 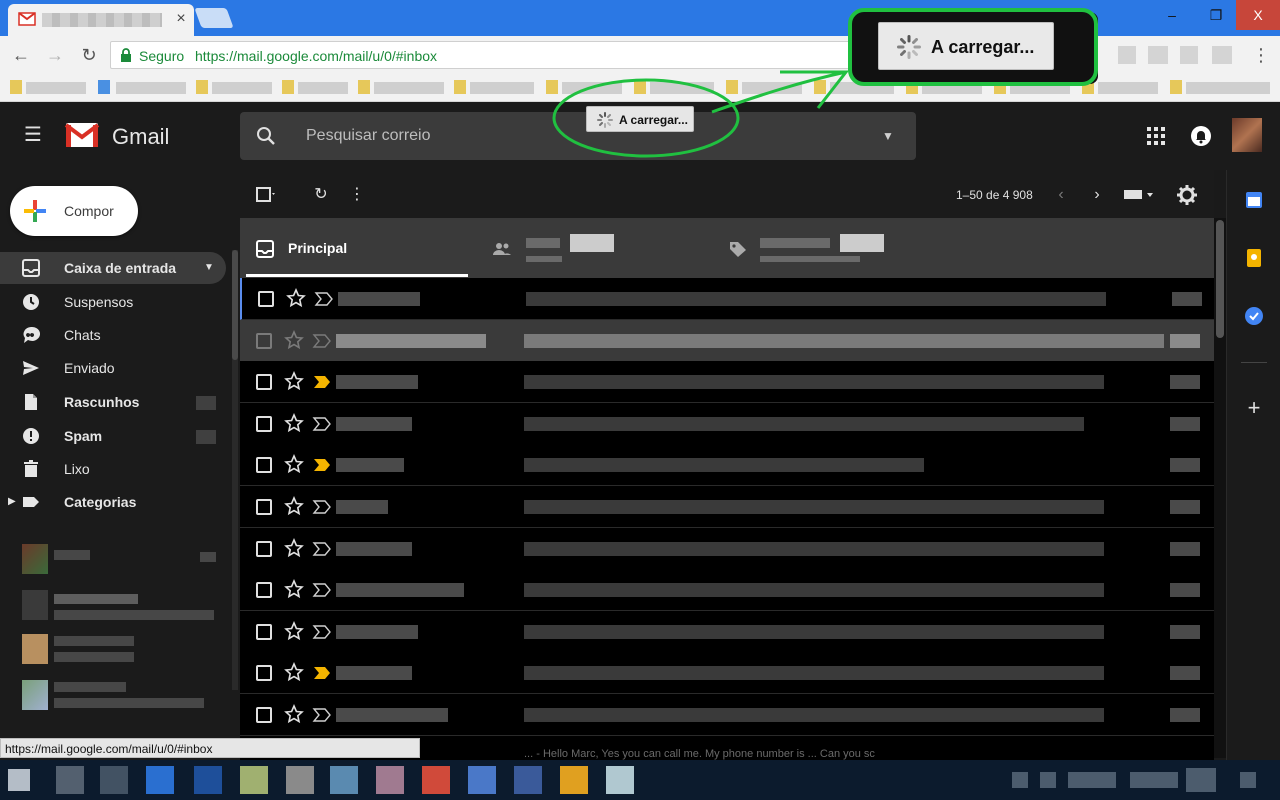 I want to click on sidebar-item-categories: ▶ Categorias, so click(x=113, y=502).